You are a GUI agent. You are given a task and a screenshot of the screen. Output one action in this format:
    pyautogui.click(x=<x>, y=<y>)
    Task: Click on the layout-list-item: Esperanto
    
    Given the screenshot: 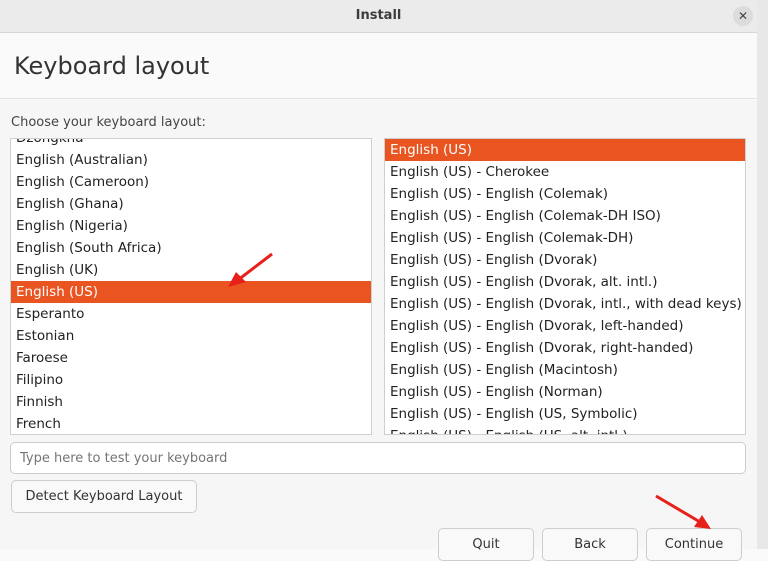 What is the action you would take?
    pyautogui.click(x=191, y=314)
    